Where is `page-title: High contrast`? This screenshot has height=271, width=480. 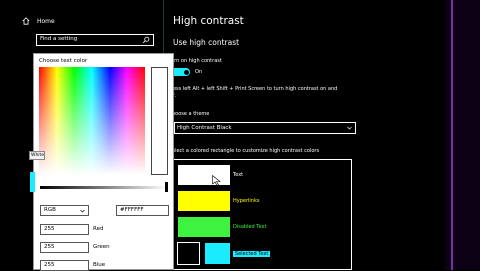 page-title: High contrast is located at coordinates (208, 21).